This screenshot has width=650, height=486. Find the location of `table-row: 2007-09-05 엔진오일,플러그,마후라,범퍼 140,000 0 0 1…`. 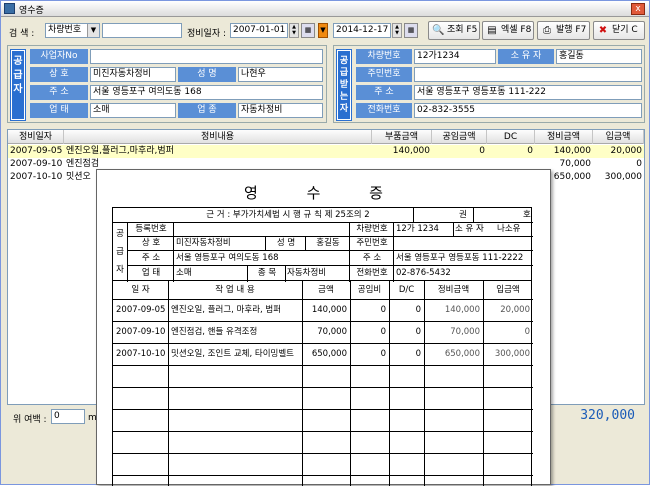

table-row: 2007-09-05 엔진오일,플러그,마후라,범퍼 140,000 0 0 1… is located at coordinates (326, 151).